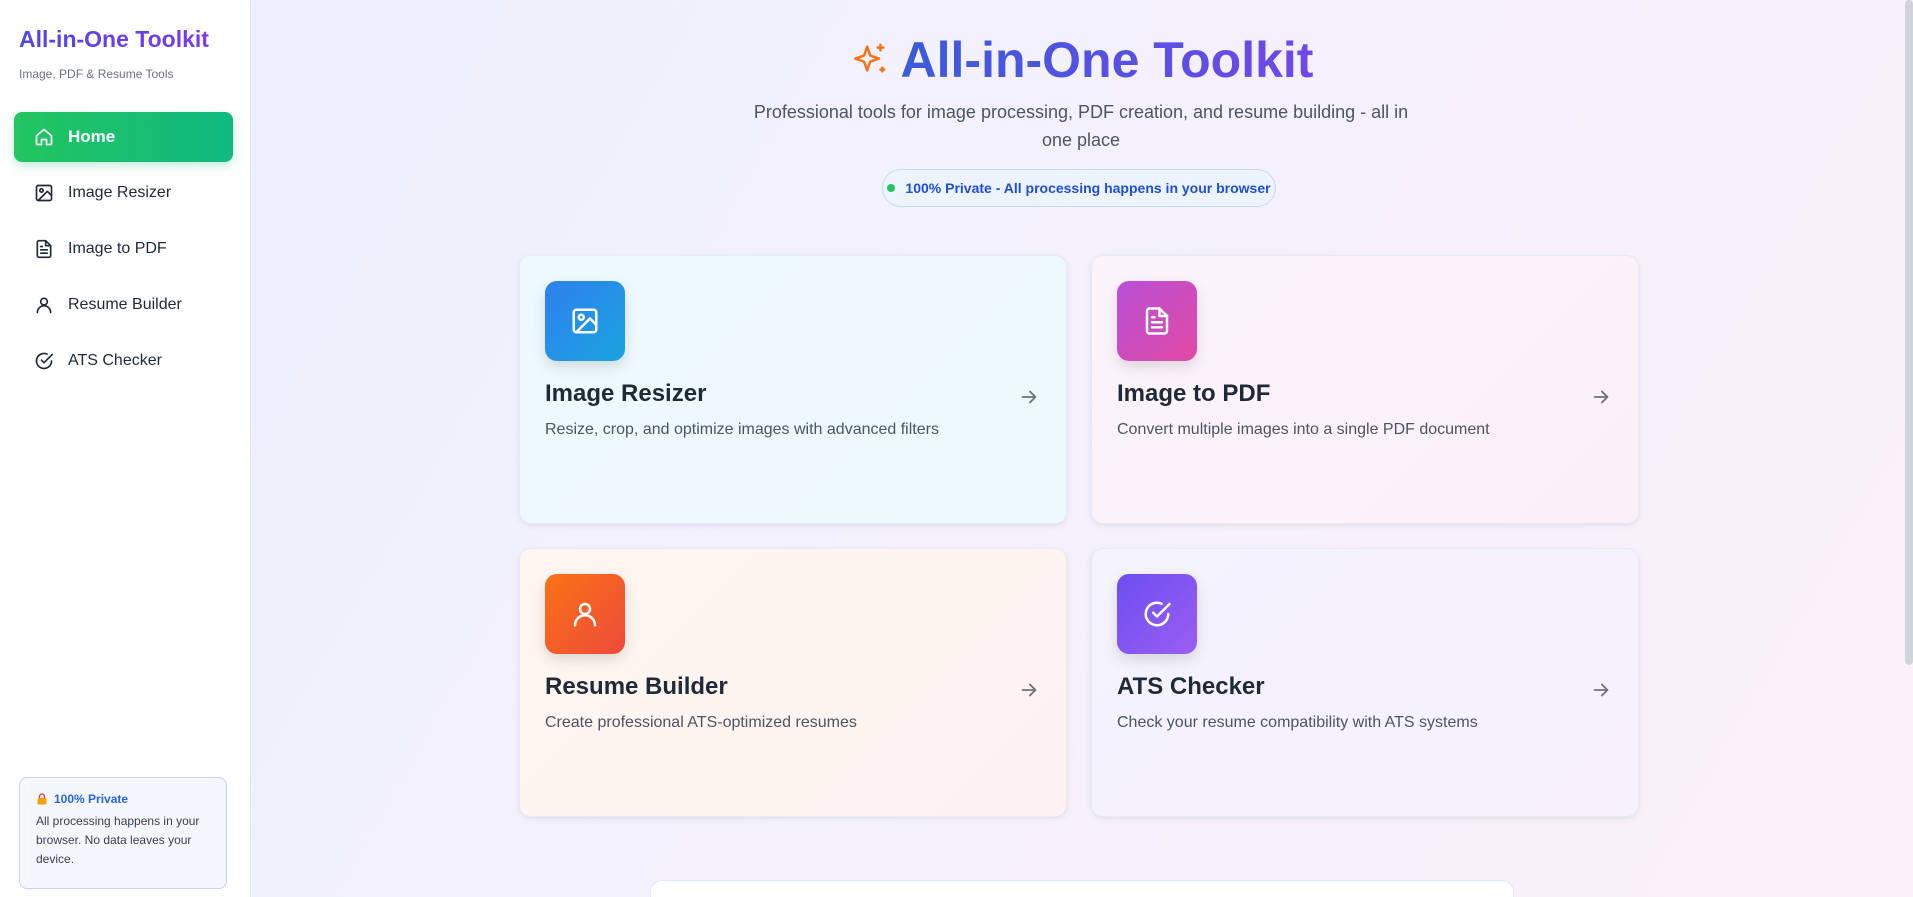  I want to click on sidebar-item-home: Home, so click(123, 137).